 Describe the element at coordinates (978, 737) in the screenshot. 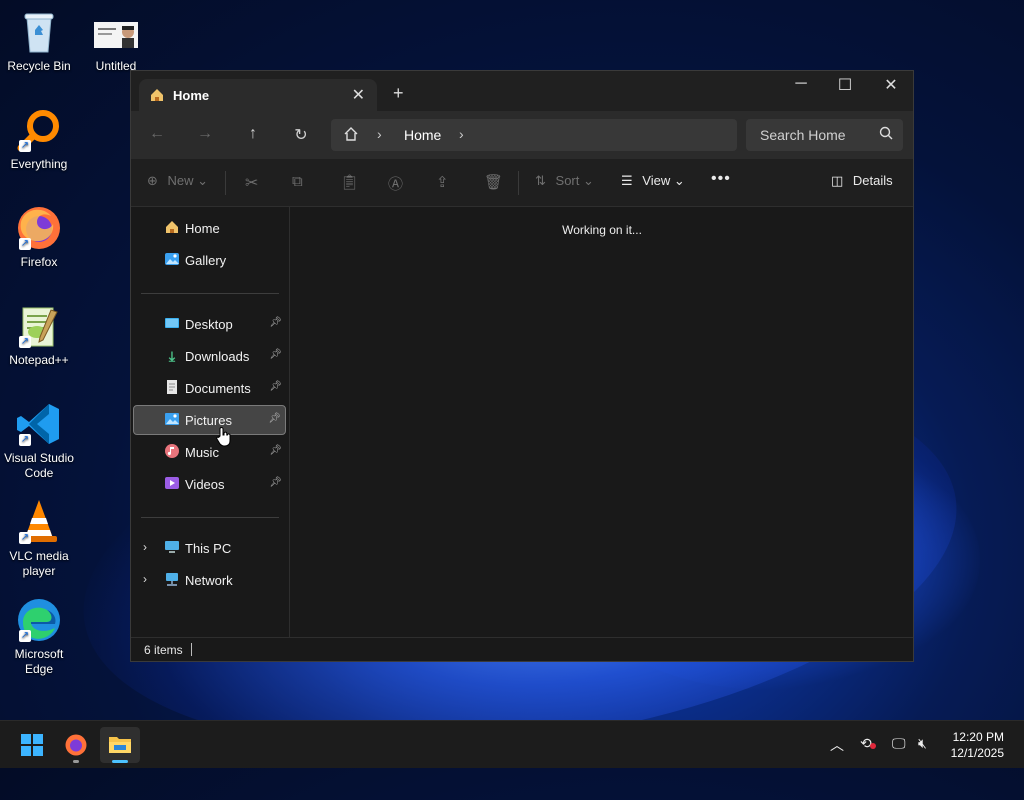

I see `clock-time: 12:20 PM` at that location.